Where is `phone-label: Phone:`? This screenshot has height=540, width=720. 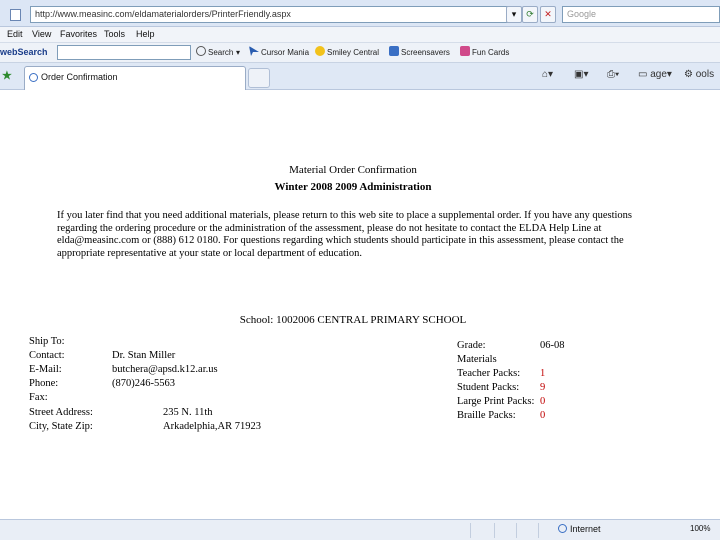 phone-label: Phone: is located at coordinates (44, 383).